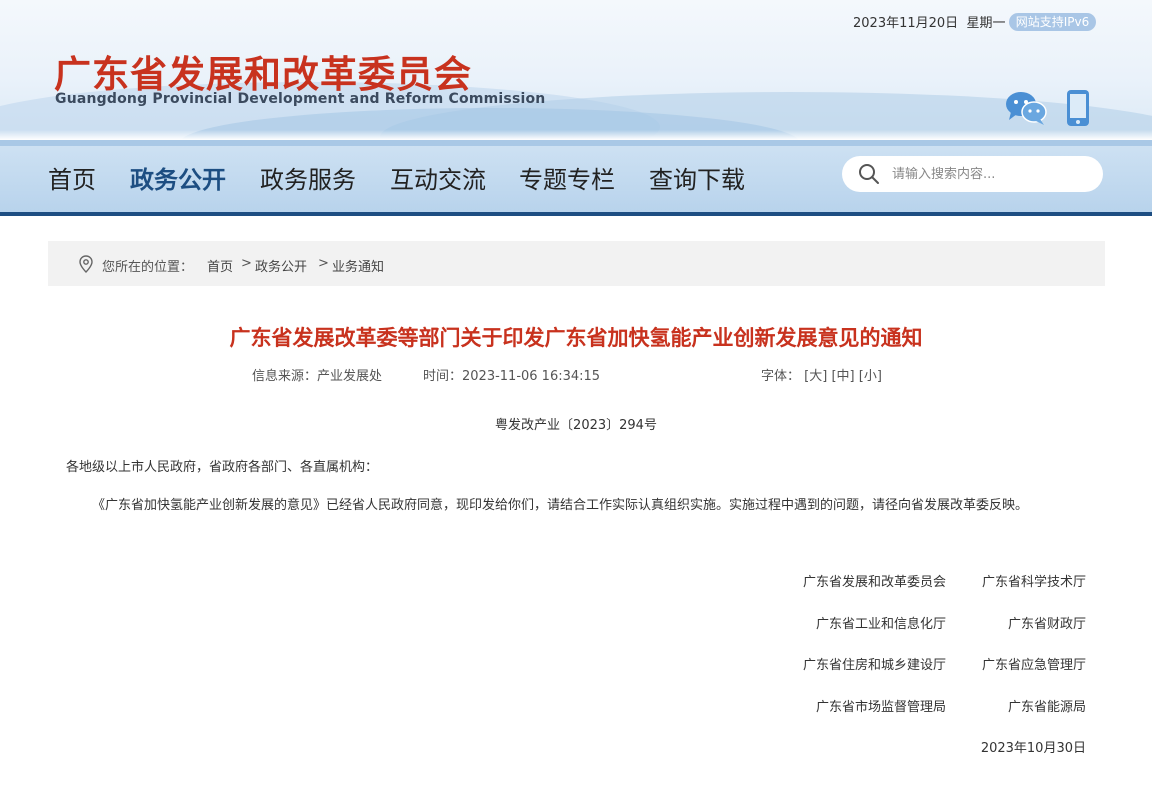  What do you see at coordinates (842, 376) in the screenshot?
I see `font-size-medium: [中]` at bounding box center [842, 376].